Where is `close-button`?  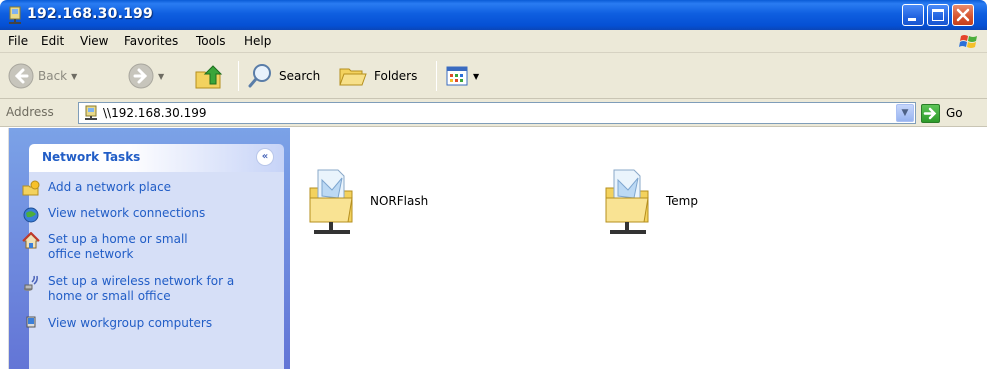
close-button is located at coordinates (963, 15).